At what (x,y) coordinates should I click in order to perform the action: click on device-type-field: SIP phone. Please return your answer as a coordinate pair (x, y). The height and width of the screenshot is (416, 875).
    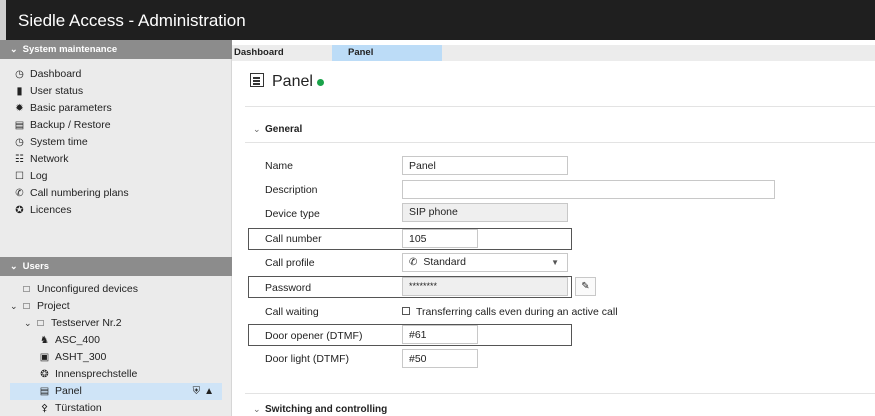
    Looking at the image, I should click on (485, 212).